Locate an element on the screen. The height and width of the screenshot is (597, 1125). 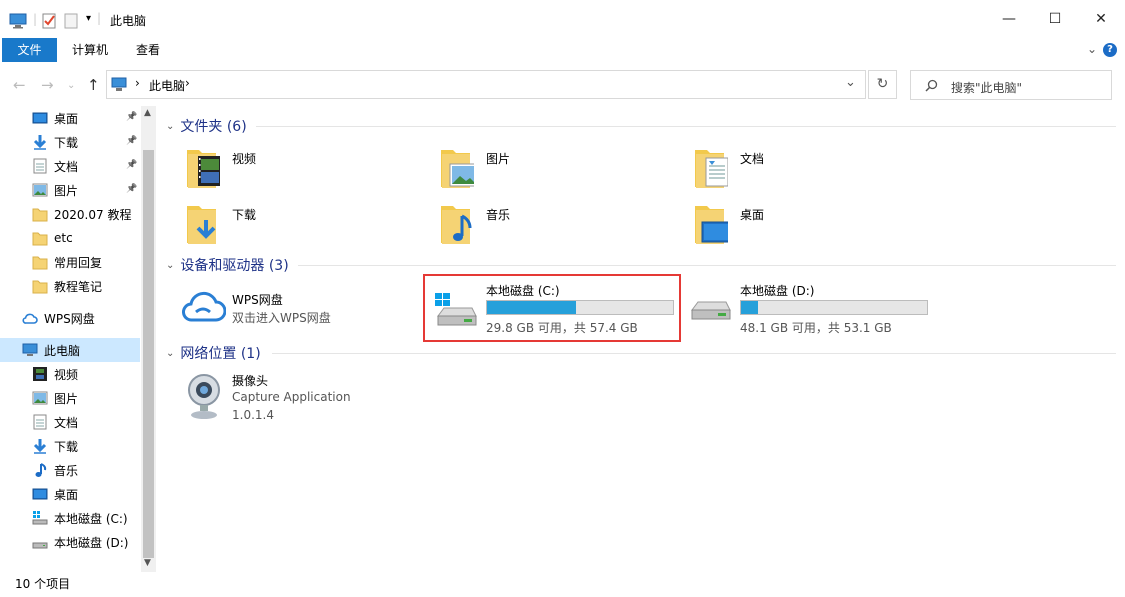
sidebar-scrollbar: ▲ ▼ is located at coordinates (148, 339).